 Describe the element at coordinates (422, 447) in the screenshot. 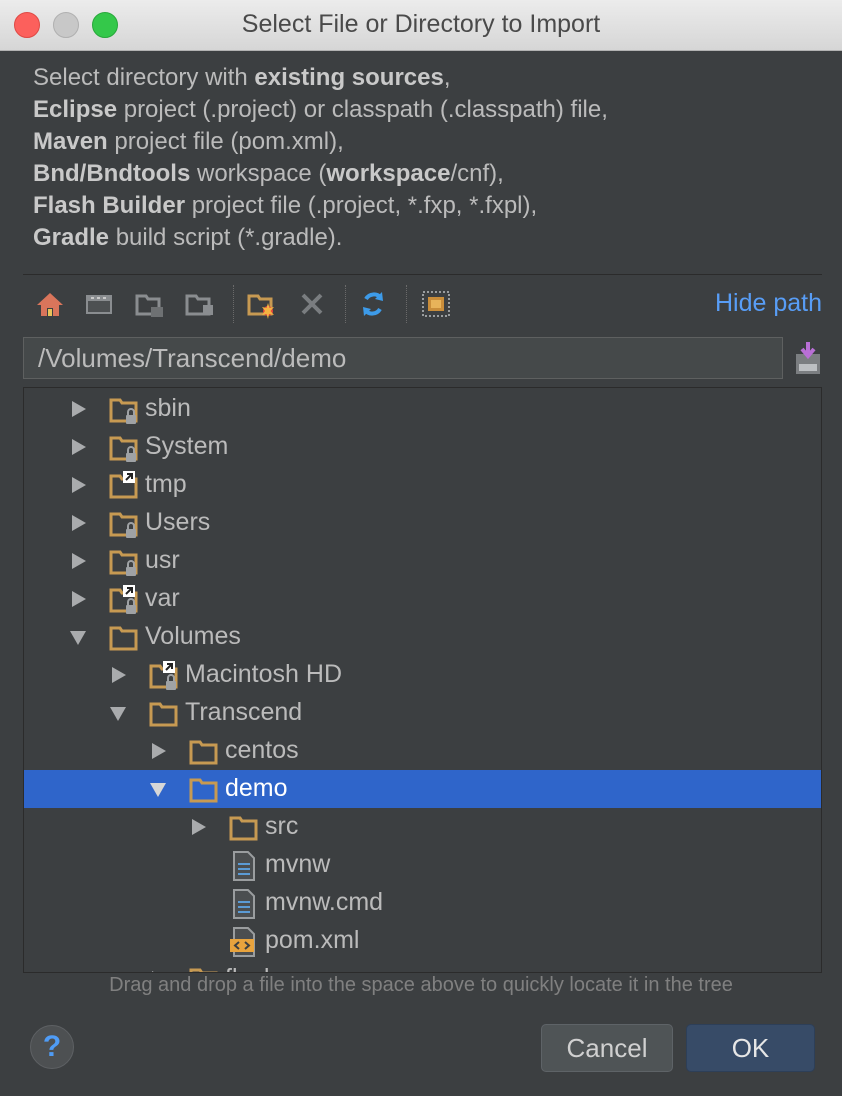

I see `tree-row: System` at that location.